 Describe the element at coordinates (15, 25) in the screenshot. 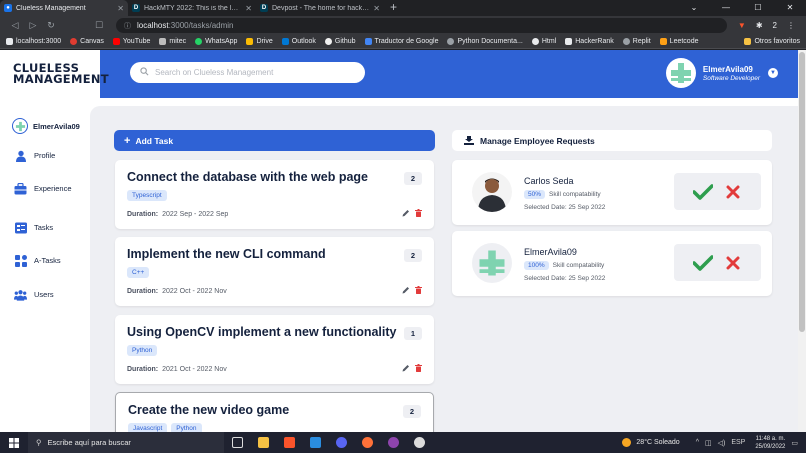

I see `back-button: ◁` at that location.